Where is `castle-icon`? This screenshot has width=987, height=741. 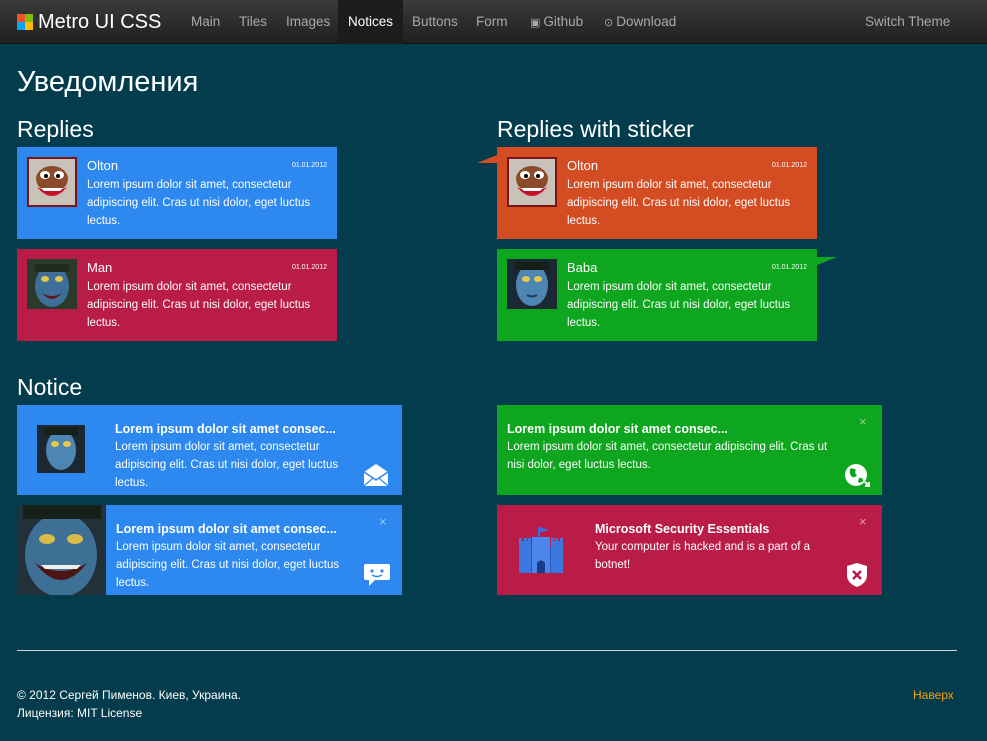
castle-icon is located at coordinates (541, 549).